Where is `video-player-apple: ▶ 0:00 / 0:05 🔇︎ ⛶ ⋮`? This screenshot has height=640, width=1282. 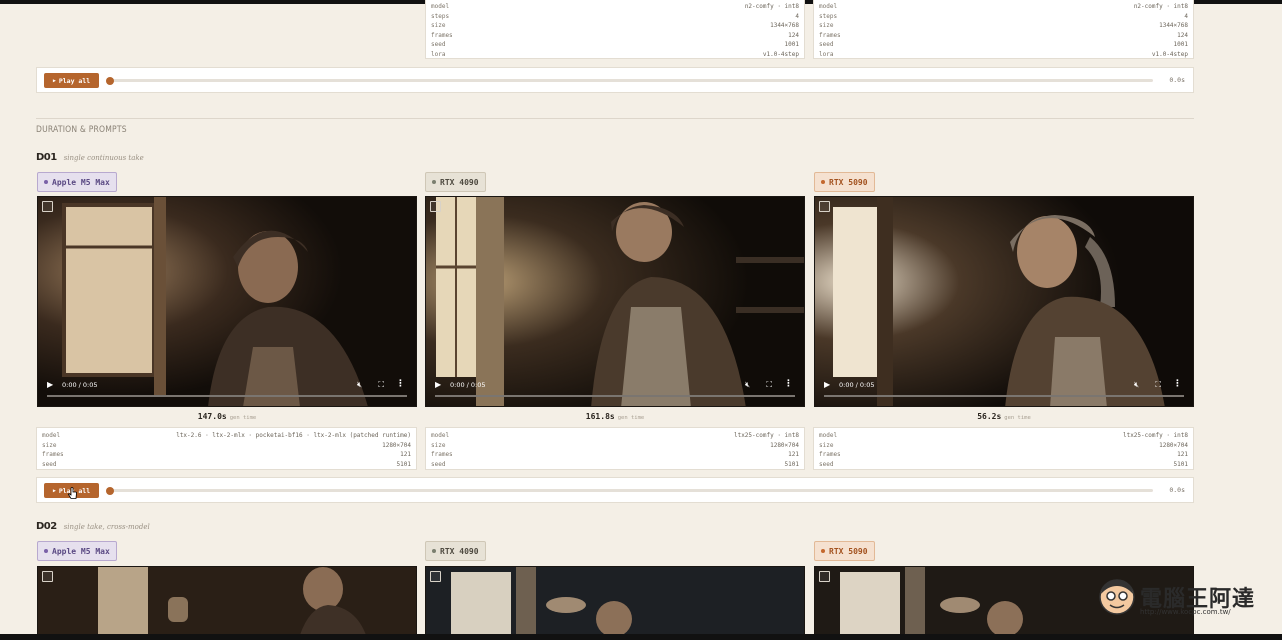
video-player-apple: ▶ 0:00 / 0:05 🔇︎ ⛶ ⋮ is located at coordinates (227, 301).